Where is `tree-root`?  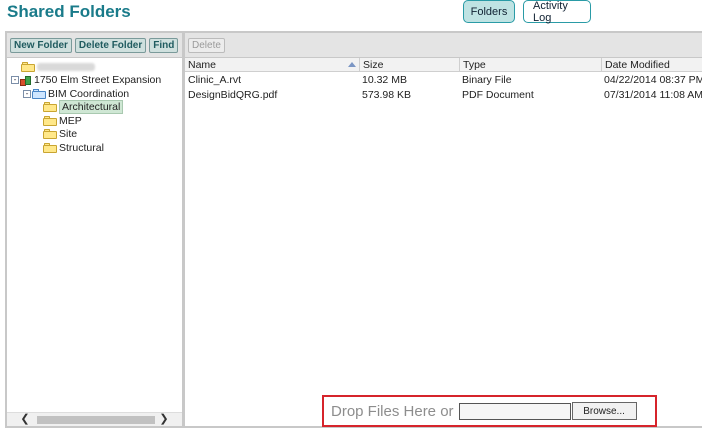
tree-root is located at coordinates (94, 67).